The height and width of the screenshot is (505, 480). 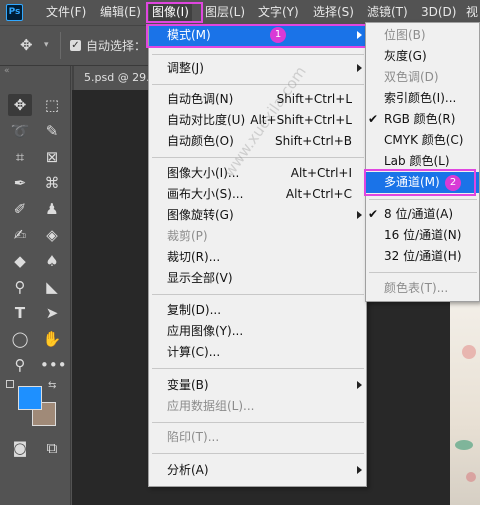 I want to click on submenu-item-bitmap: 位图(B), so click(x=405, y=35).